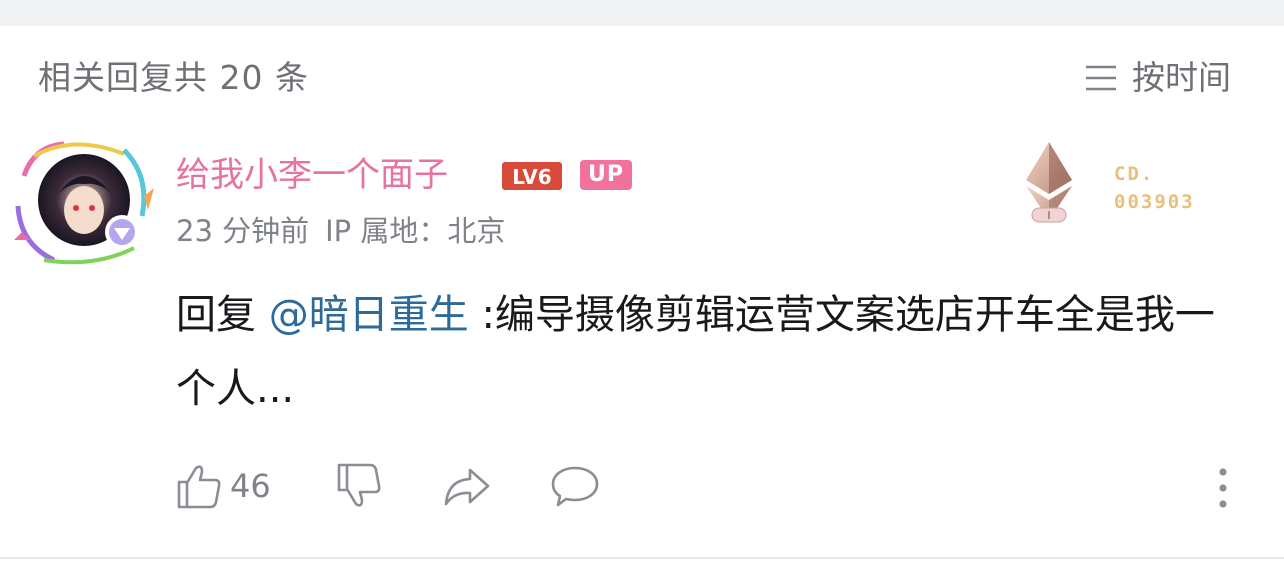  I want to click on share-button, so click(467, 486).